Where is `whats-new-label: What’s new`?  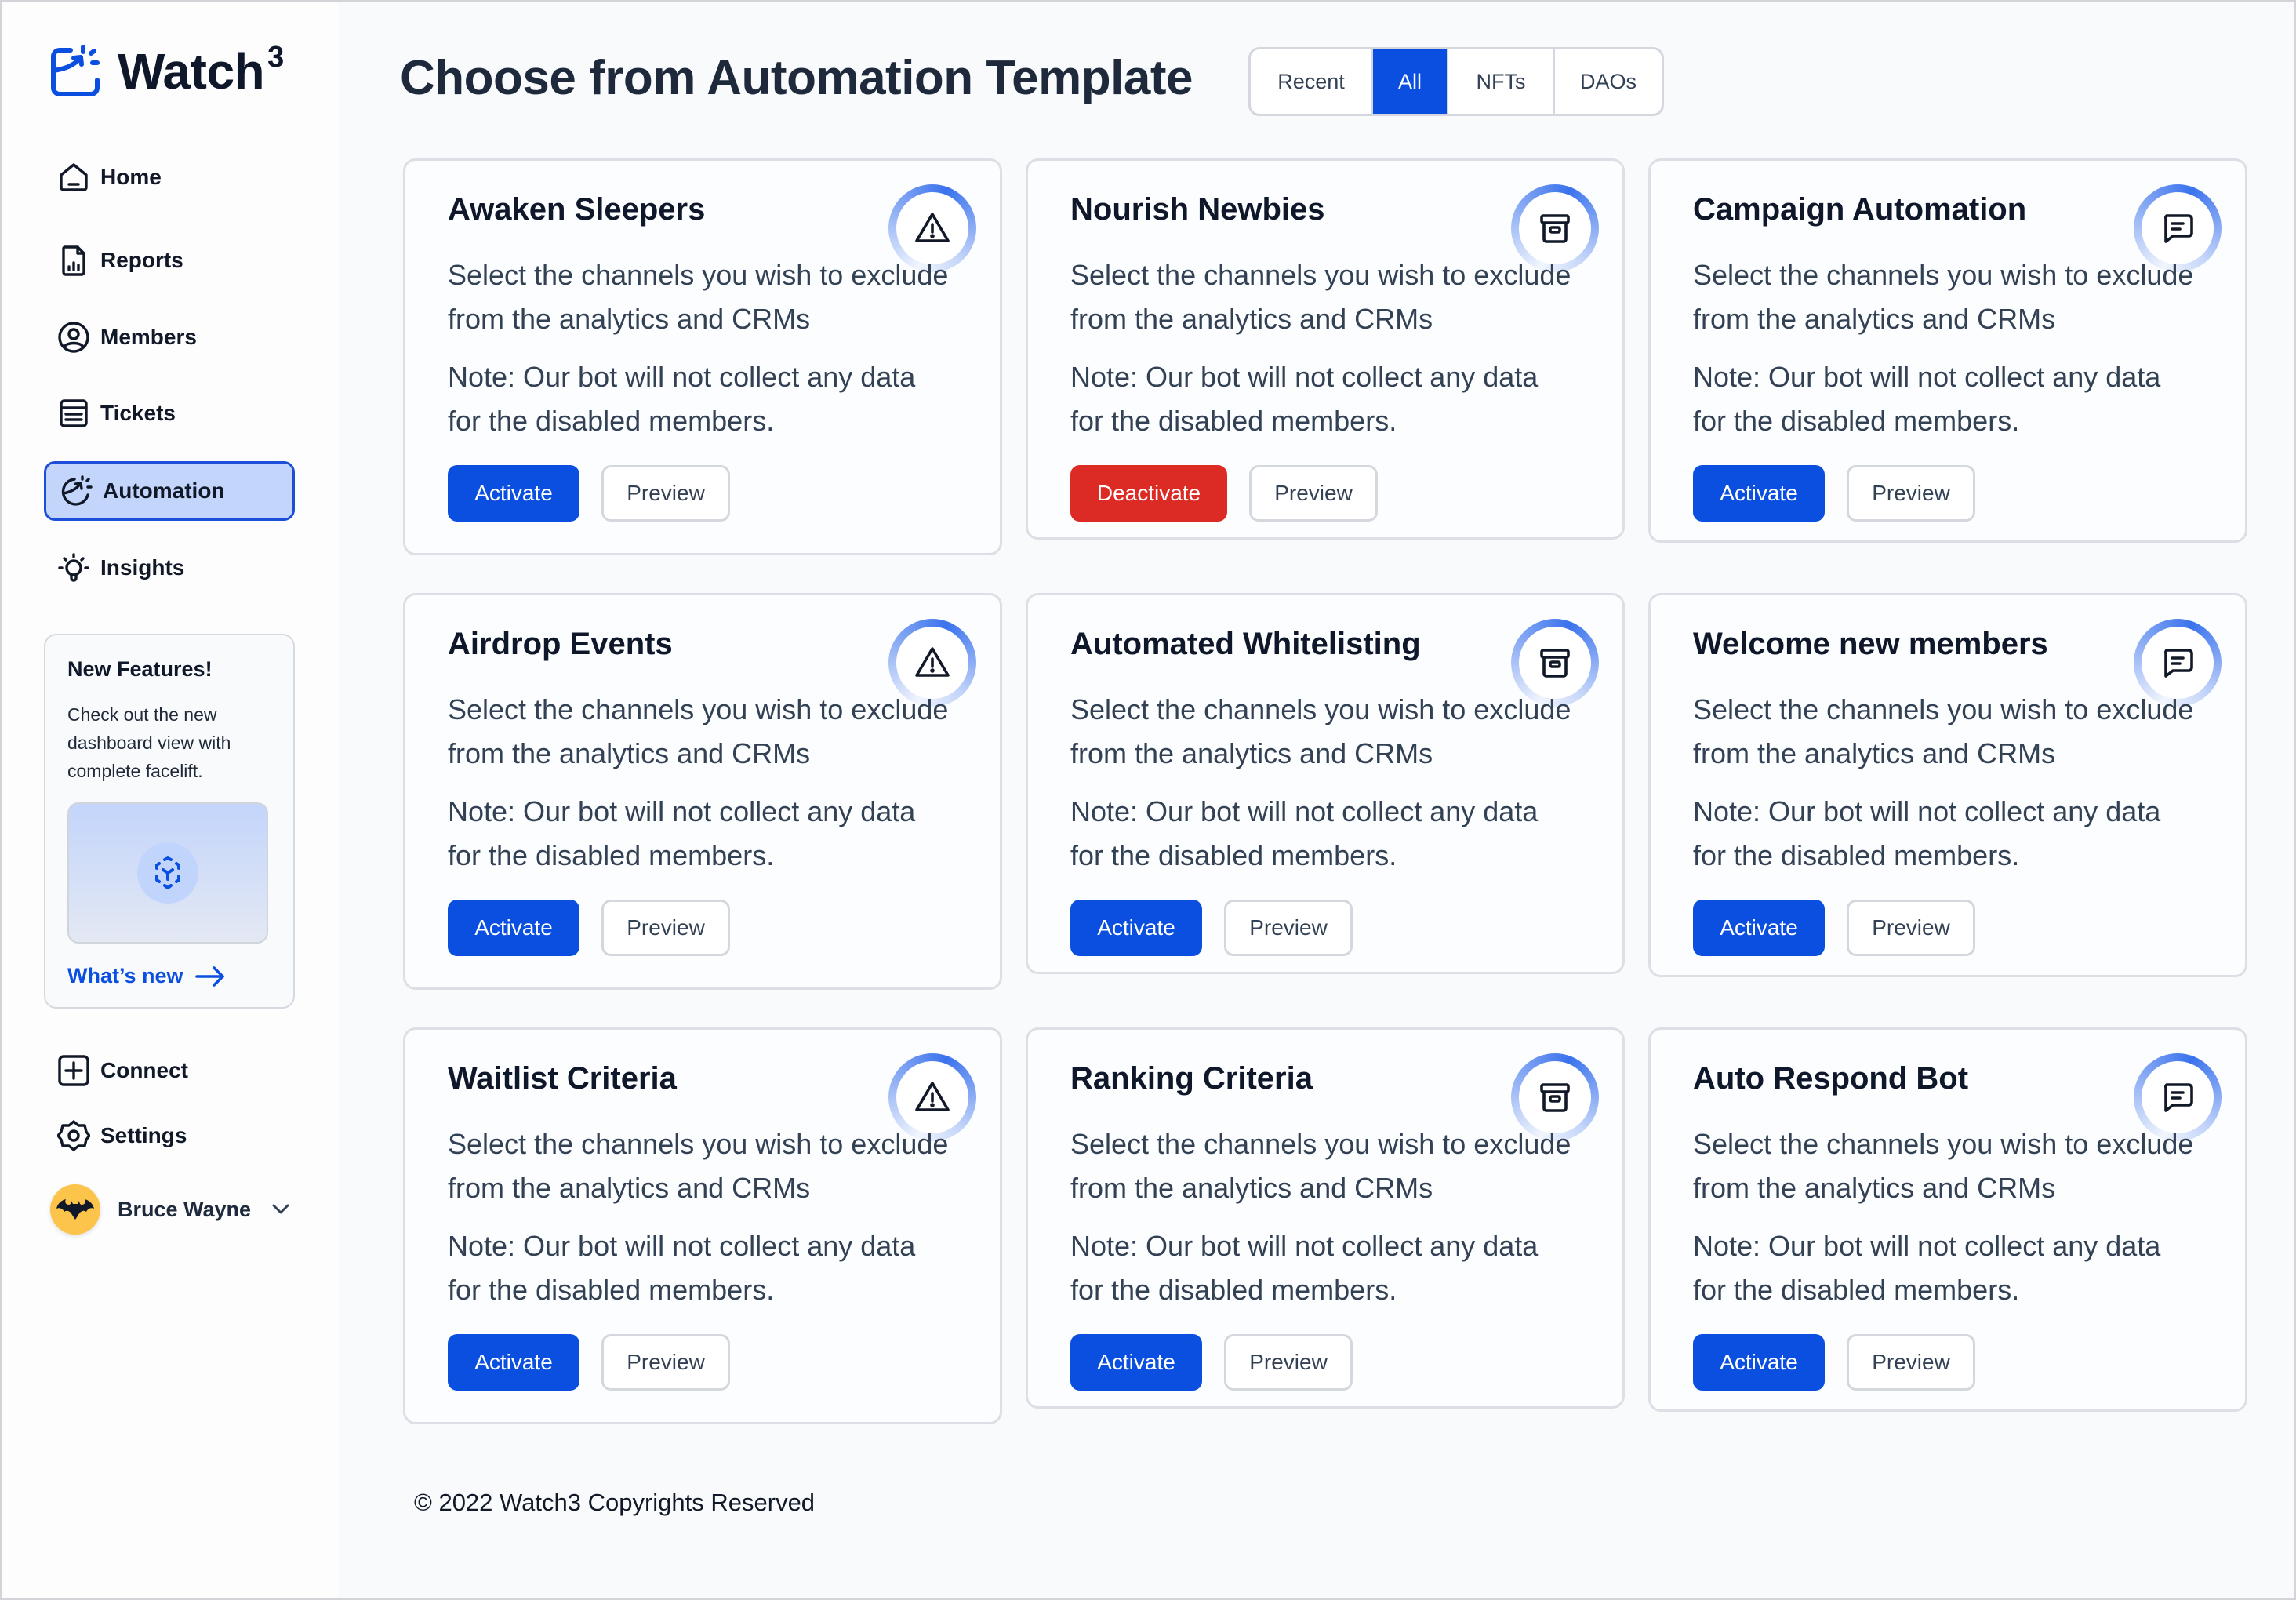 whats-new-label: What’s new is located at coordinates (125, 975).